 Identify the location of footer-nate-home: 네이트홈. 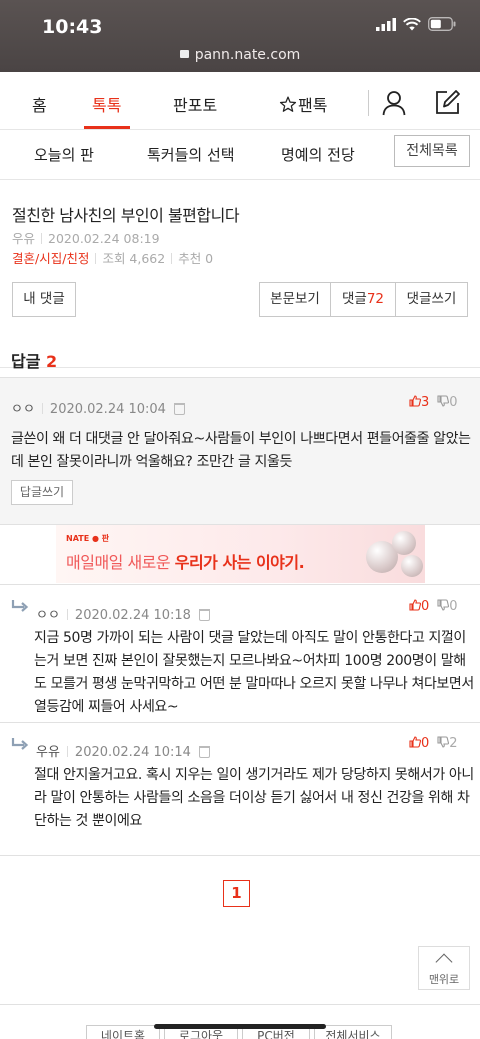
(123, 1032).